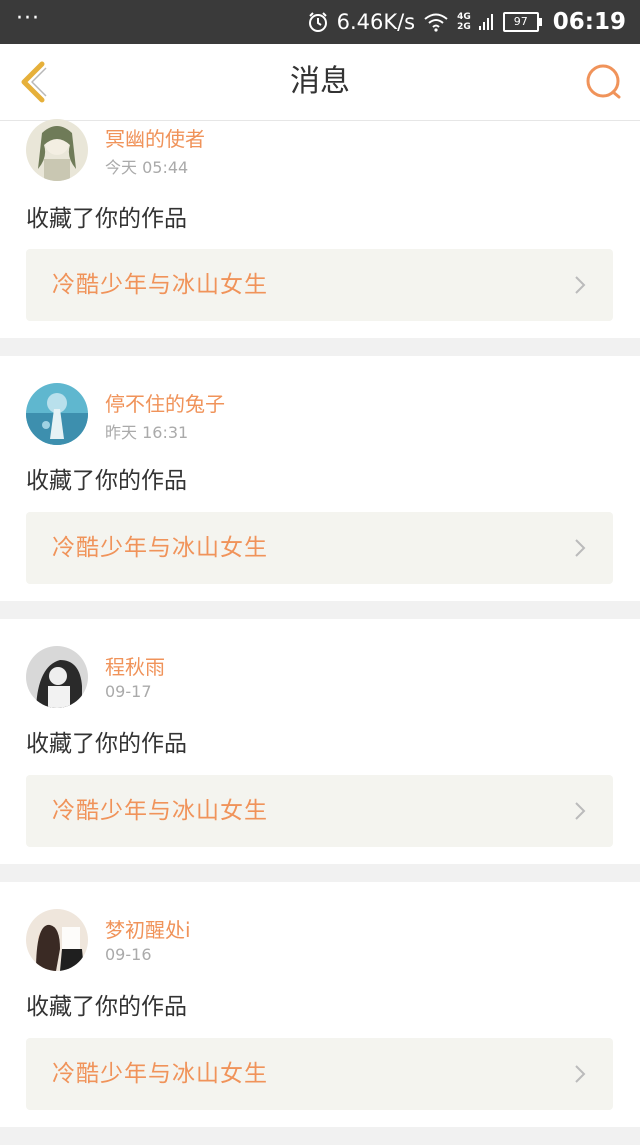 Image resolution: width=640 pixels, height=1145 pixels. What do you see at coordinates (128, 691) in the screenshot?
I see `timestamp: 09-17` at bounding box center [128, 691].